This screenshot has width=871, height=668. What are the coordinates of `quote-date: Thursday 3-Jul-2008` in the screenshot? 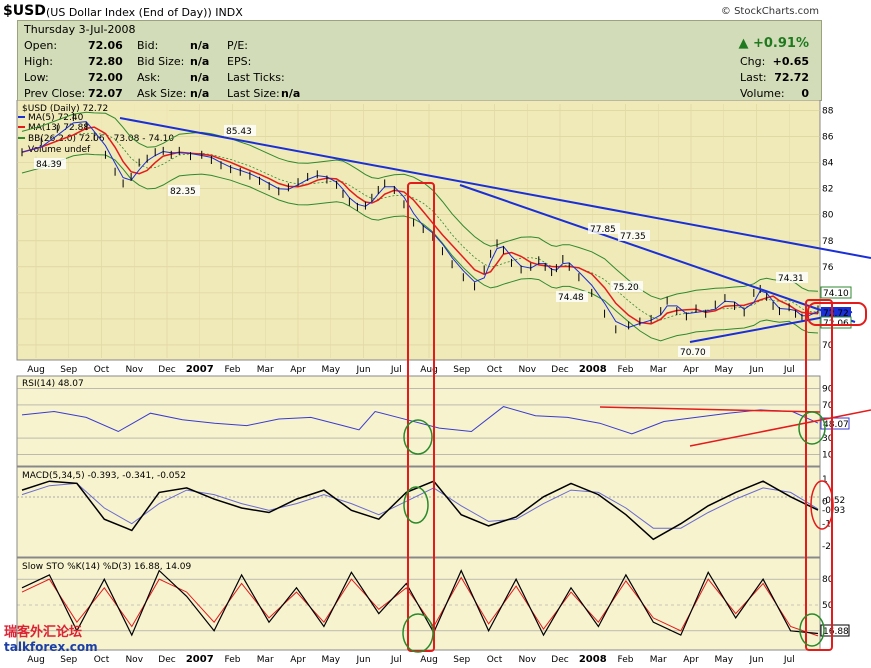 It's located at (80, 29).